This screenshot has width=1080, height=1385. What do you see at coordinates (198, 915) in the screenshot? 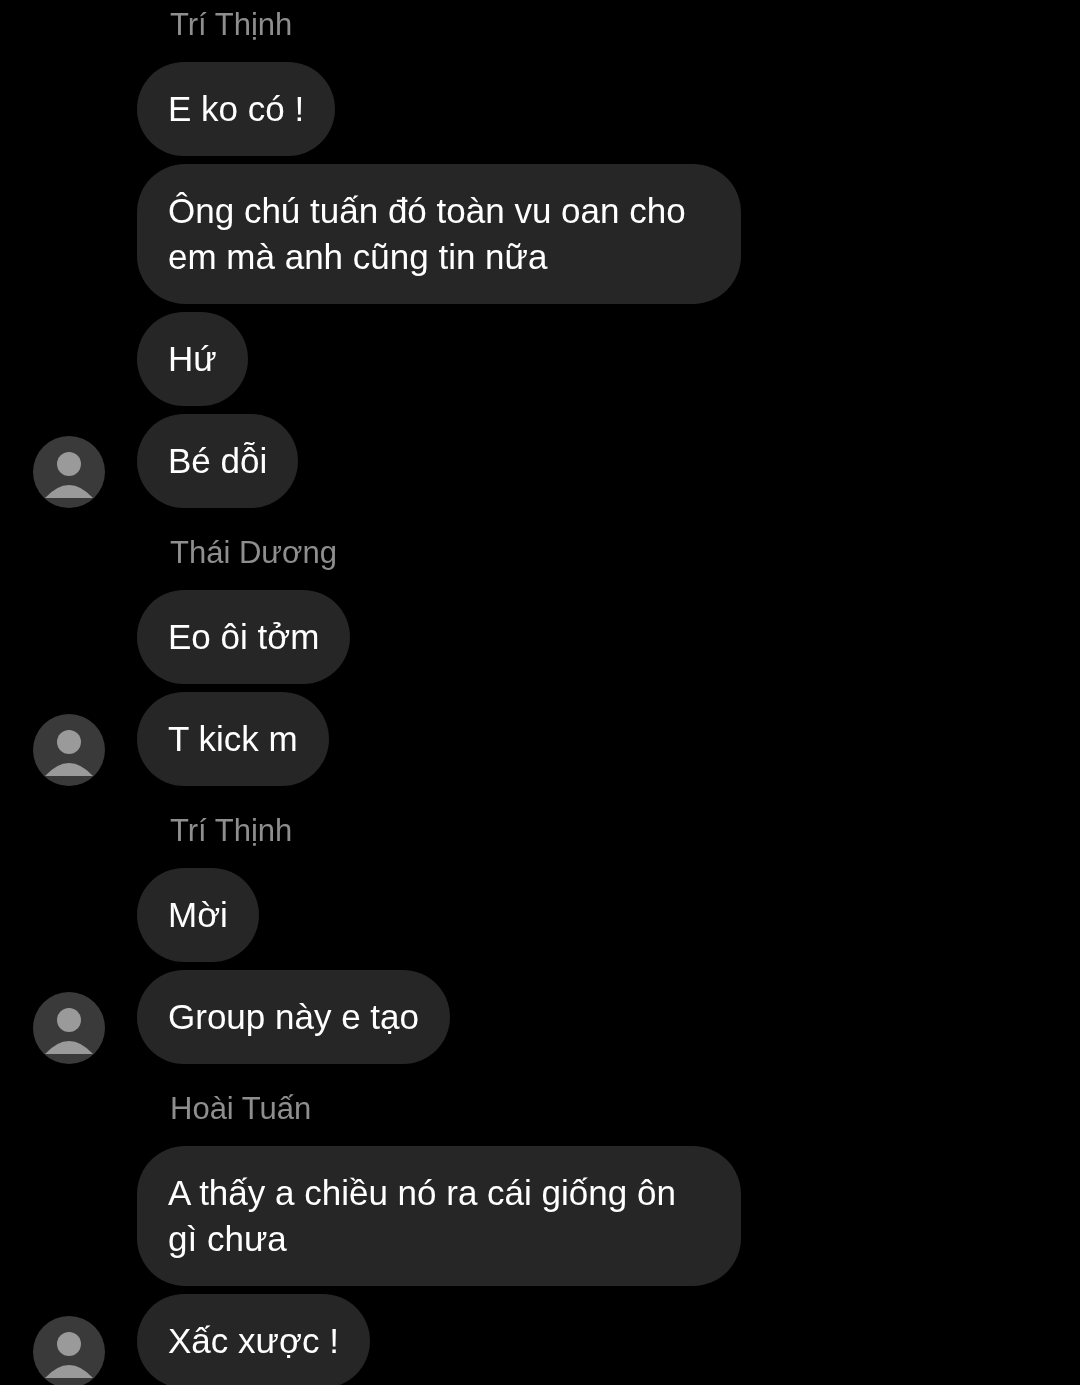
I see `message-bubble: Mời` at bounding box center [198, 915].